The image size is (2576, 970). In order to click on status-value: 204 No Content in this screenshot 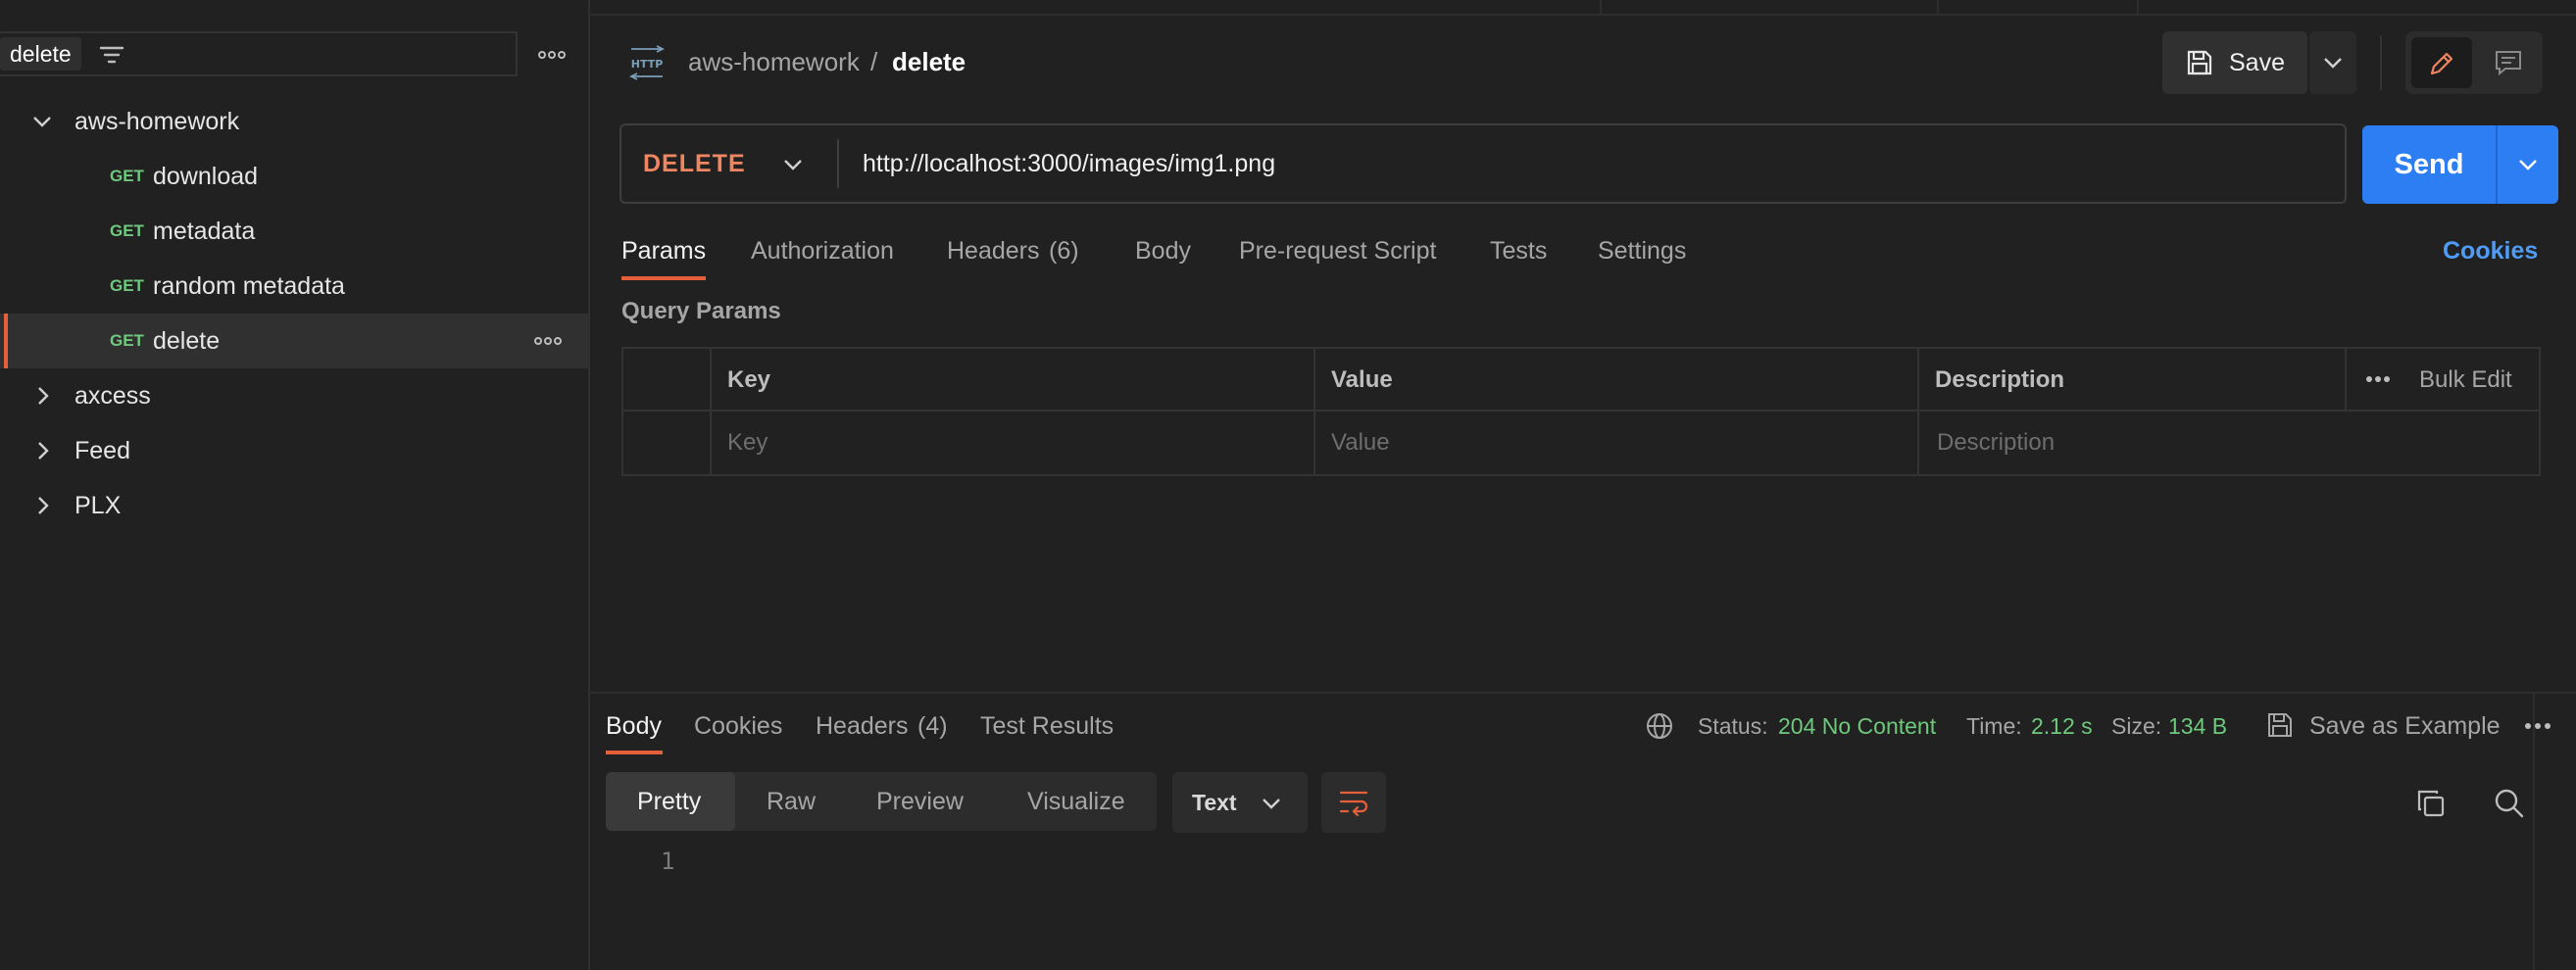, I will do `click(1857, 726)`.